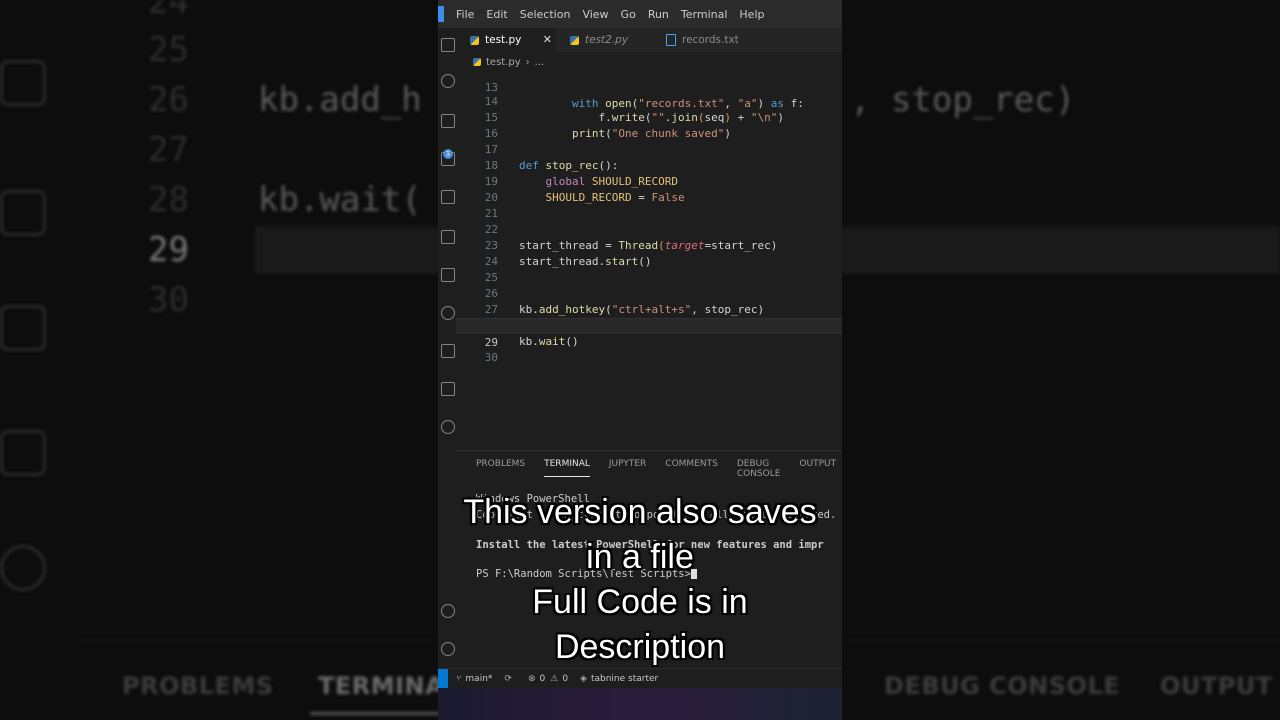 This screenshot has width=1280, height=720. I want to click on menu-run: Run, so click(658, 14).